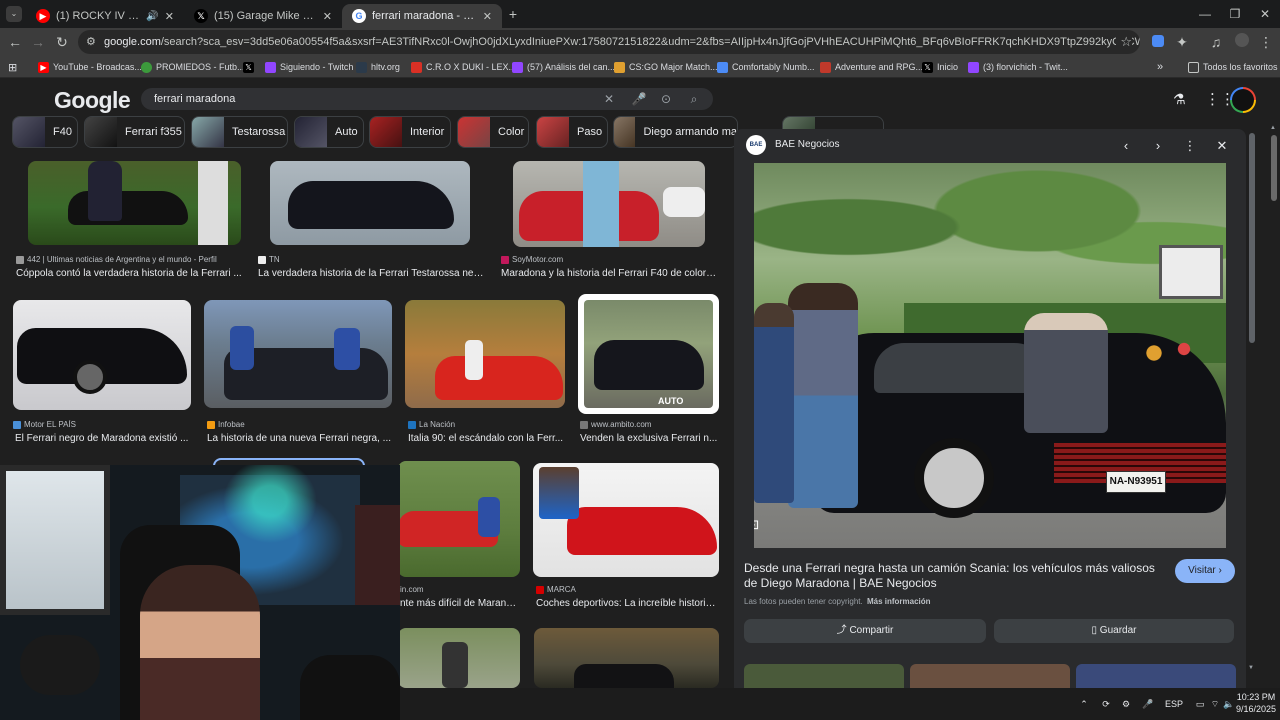 The width and height of the screenshot is (1280, 720). Describe the element at coordinates (609, 99) in the screenshot. I see `clear-search-icon: ✕` at that location.